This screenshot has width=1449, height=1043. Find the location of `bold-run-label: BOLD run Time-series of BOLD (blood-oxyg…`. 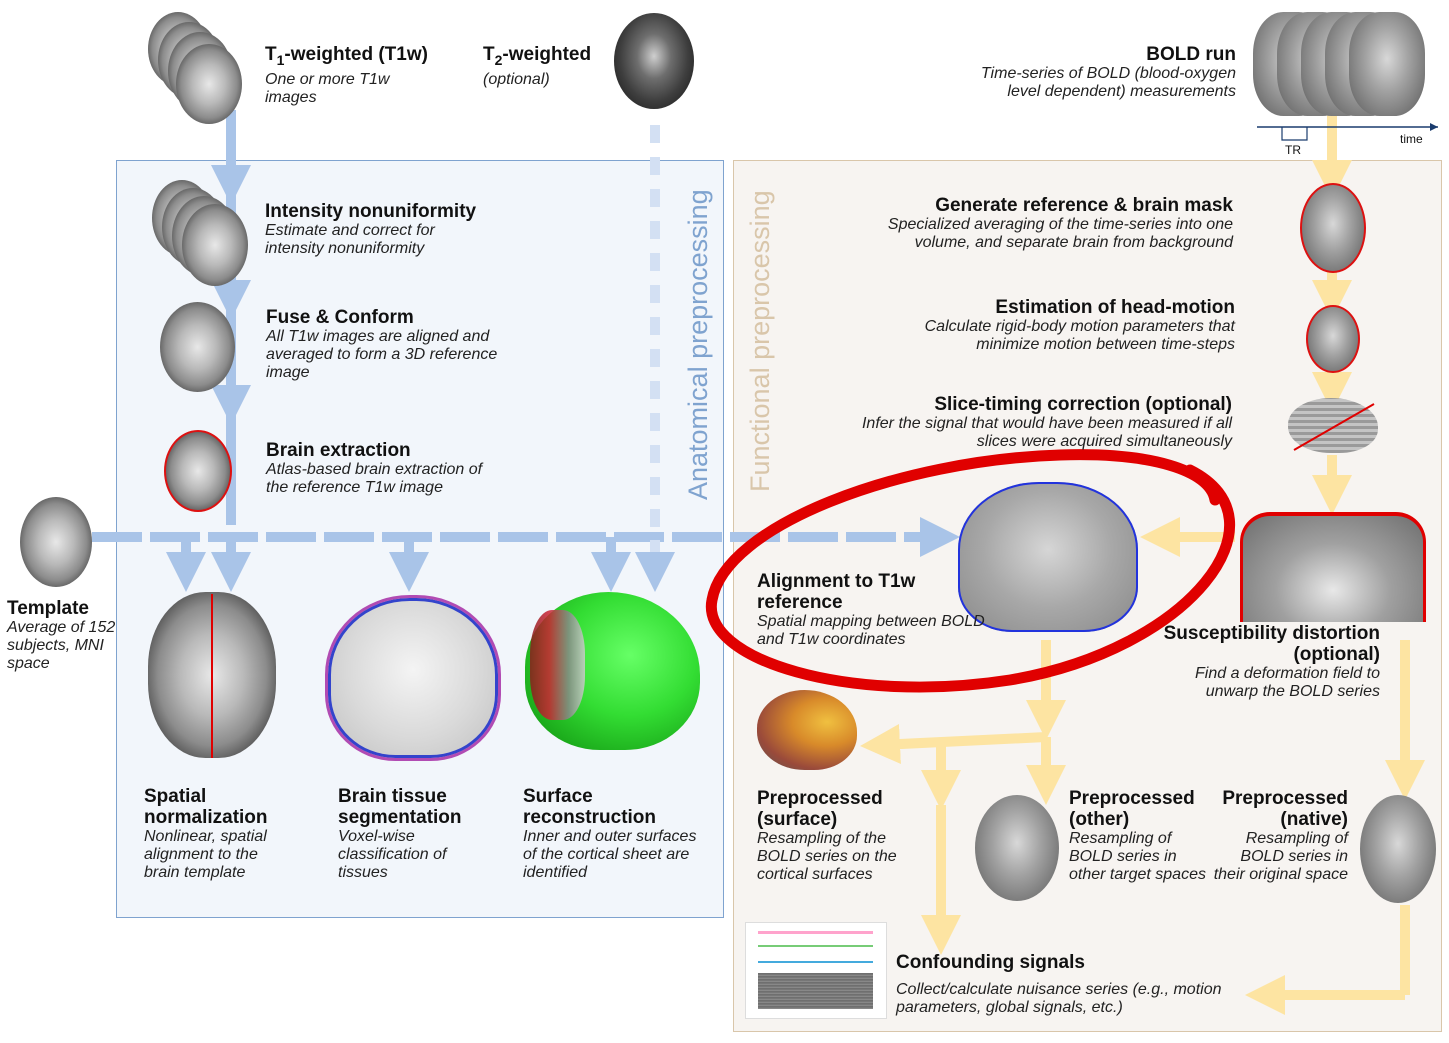

bold-run-label: BOLD run Time-series of BOLD (blood-oxyg… is located at coordinates (1108, 72).